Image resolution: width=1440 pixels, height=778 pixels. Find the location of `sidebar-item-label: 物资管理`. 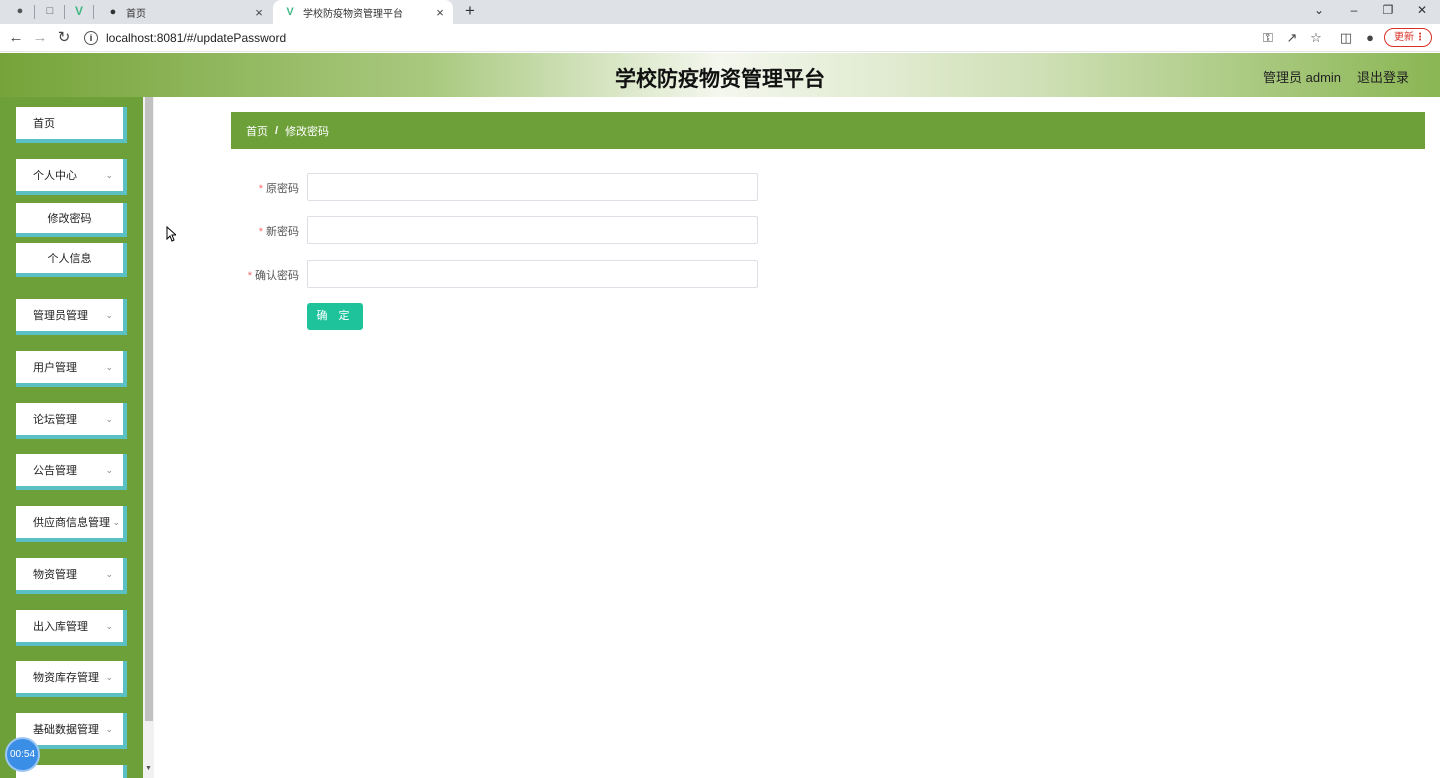

sidebar-item-label: 物资管理 is located at coordinates (55, 575).